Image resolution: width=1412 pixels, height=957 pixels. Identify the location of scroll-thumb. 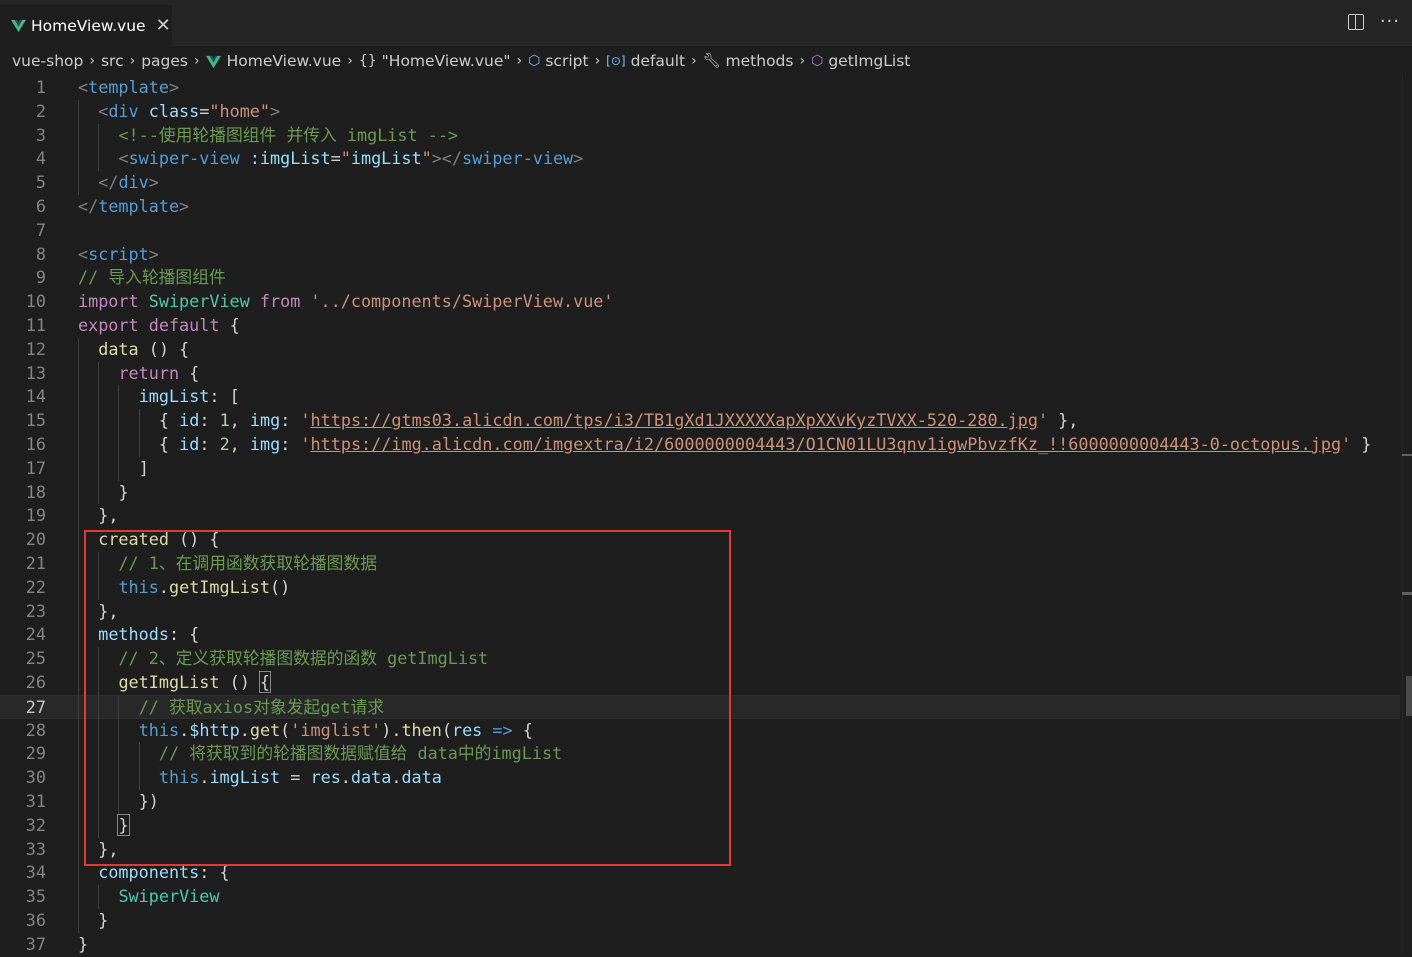
(1409, 696).